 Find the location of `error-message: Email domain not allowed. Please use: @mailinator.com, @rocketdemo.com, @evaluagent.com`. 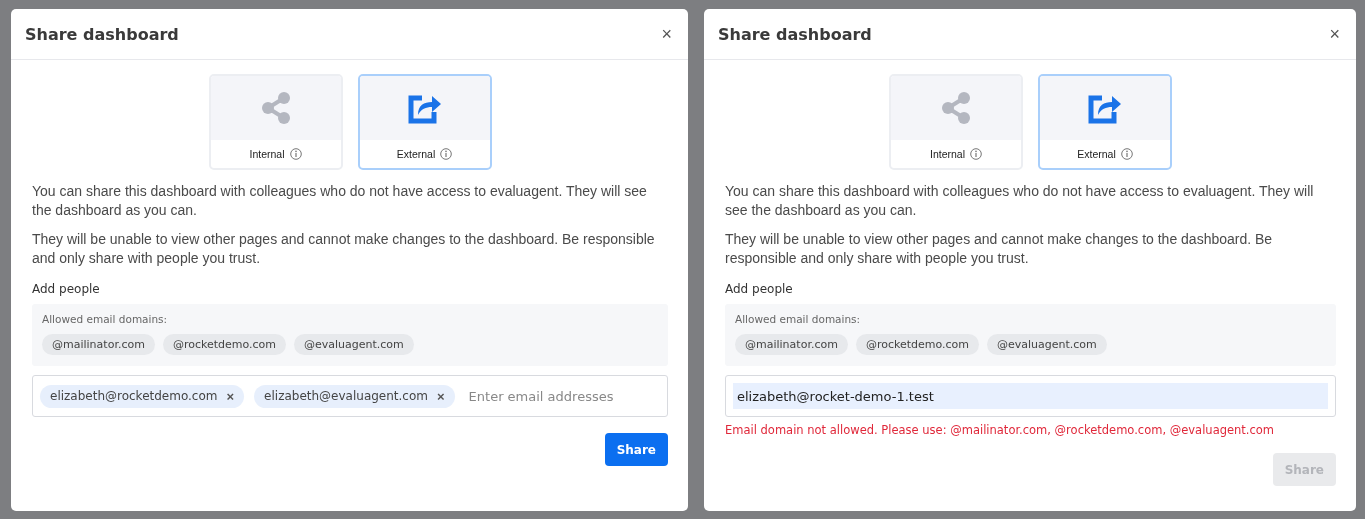

error-message: Email domain not allowed. Please use: @mailinator.com, @rocketdemo.com, @evaluagent.com is located at coordinates (1000, 430).